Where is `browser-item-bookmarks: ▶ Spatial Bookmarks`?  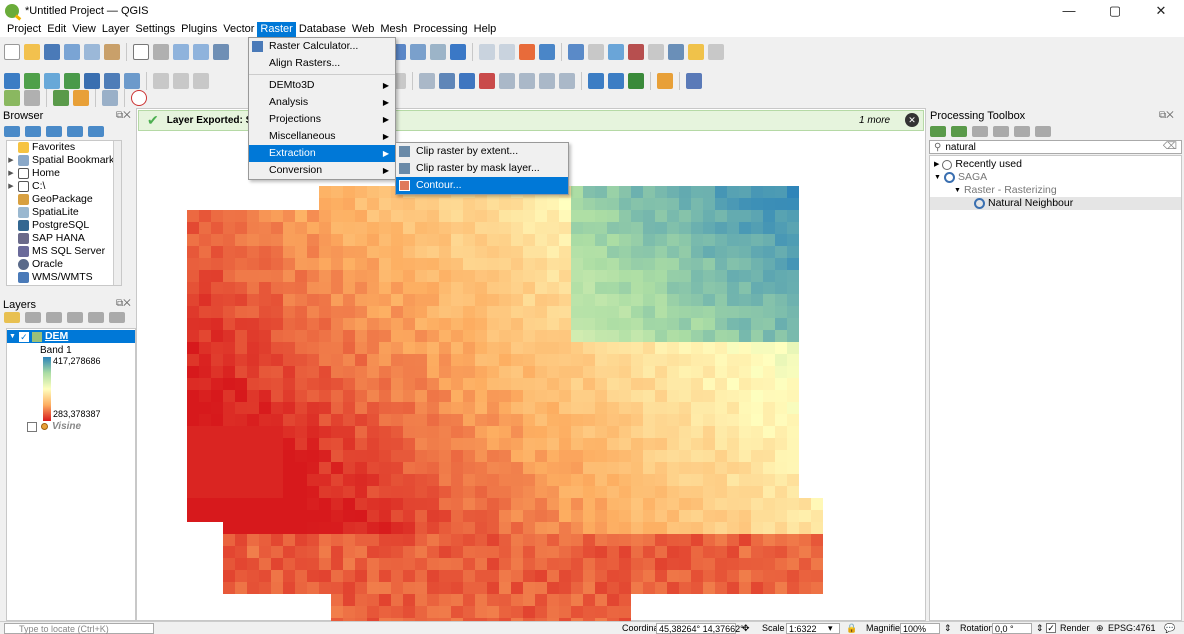
browser-item-bookmarks: ▶ Spatial Bookmarks is located at coordinates (64, 160).